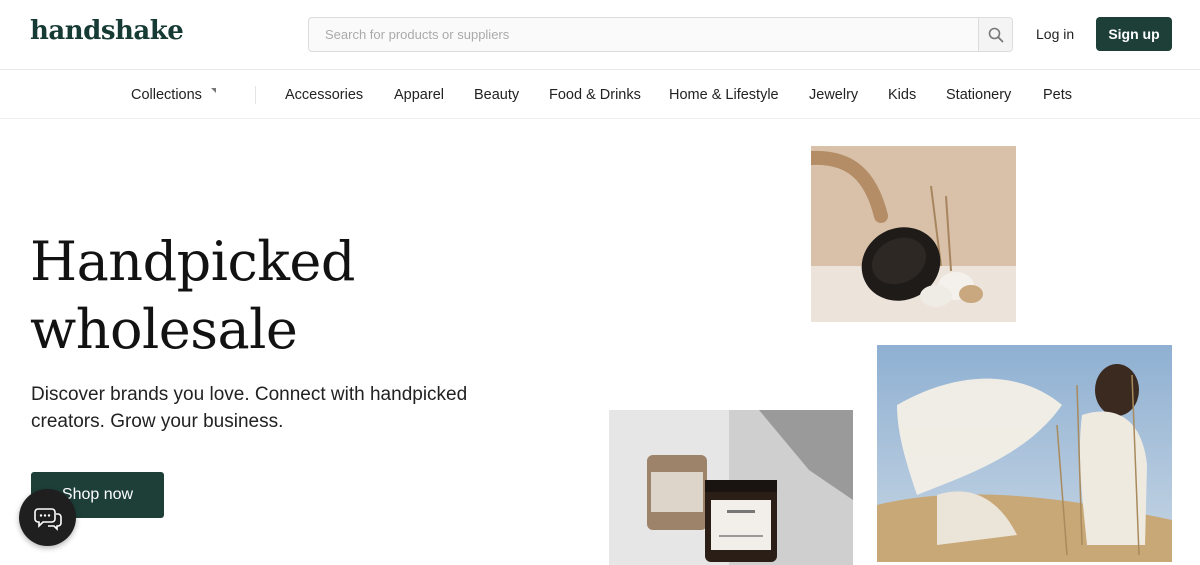 The width and height of the screenshot is (1200, 565). What do you see at coordinates (1134, 34) in the screenshot?
I see `signup-button: Sign up` at bounding box center [1134, 34].